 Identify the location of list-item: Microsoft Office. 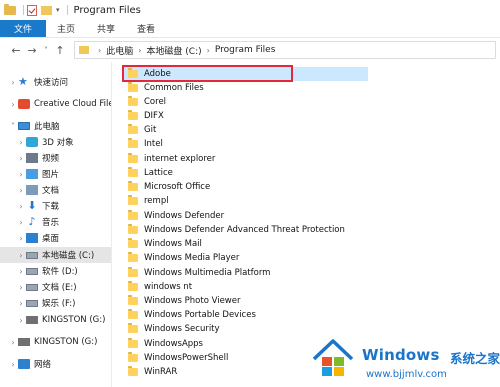
(248, 187).